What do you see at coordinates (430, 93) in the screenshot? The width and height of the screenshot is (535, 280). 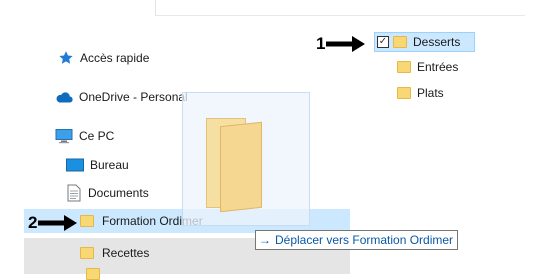 I see `folder-label-plats: Plats` at bounding box center [430, 93].